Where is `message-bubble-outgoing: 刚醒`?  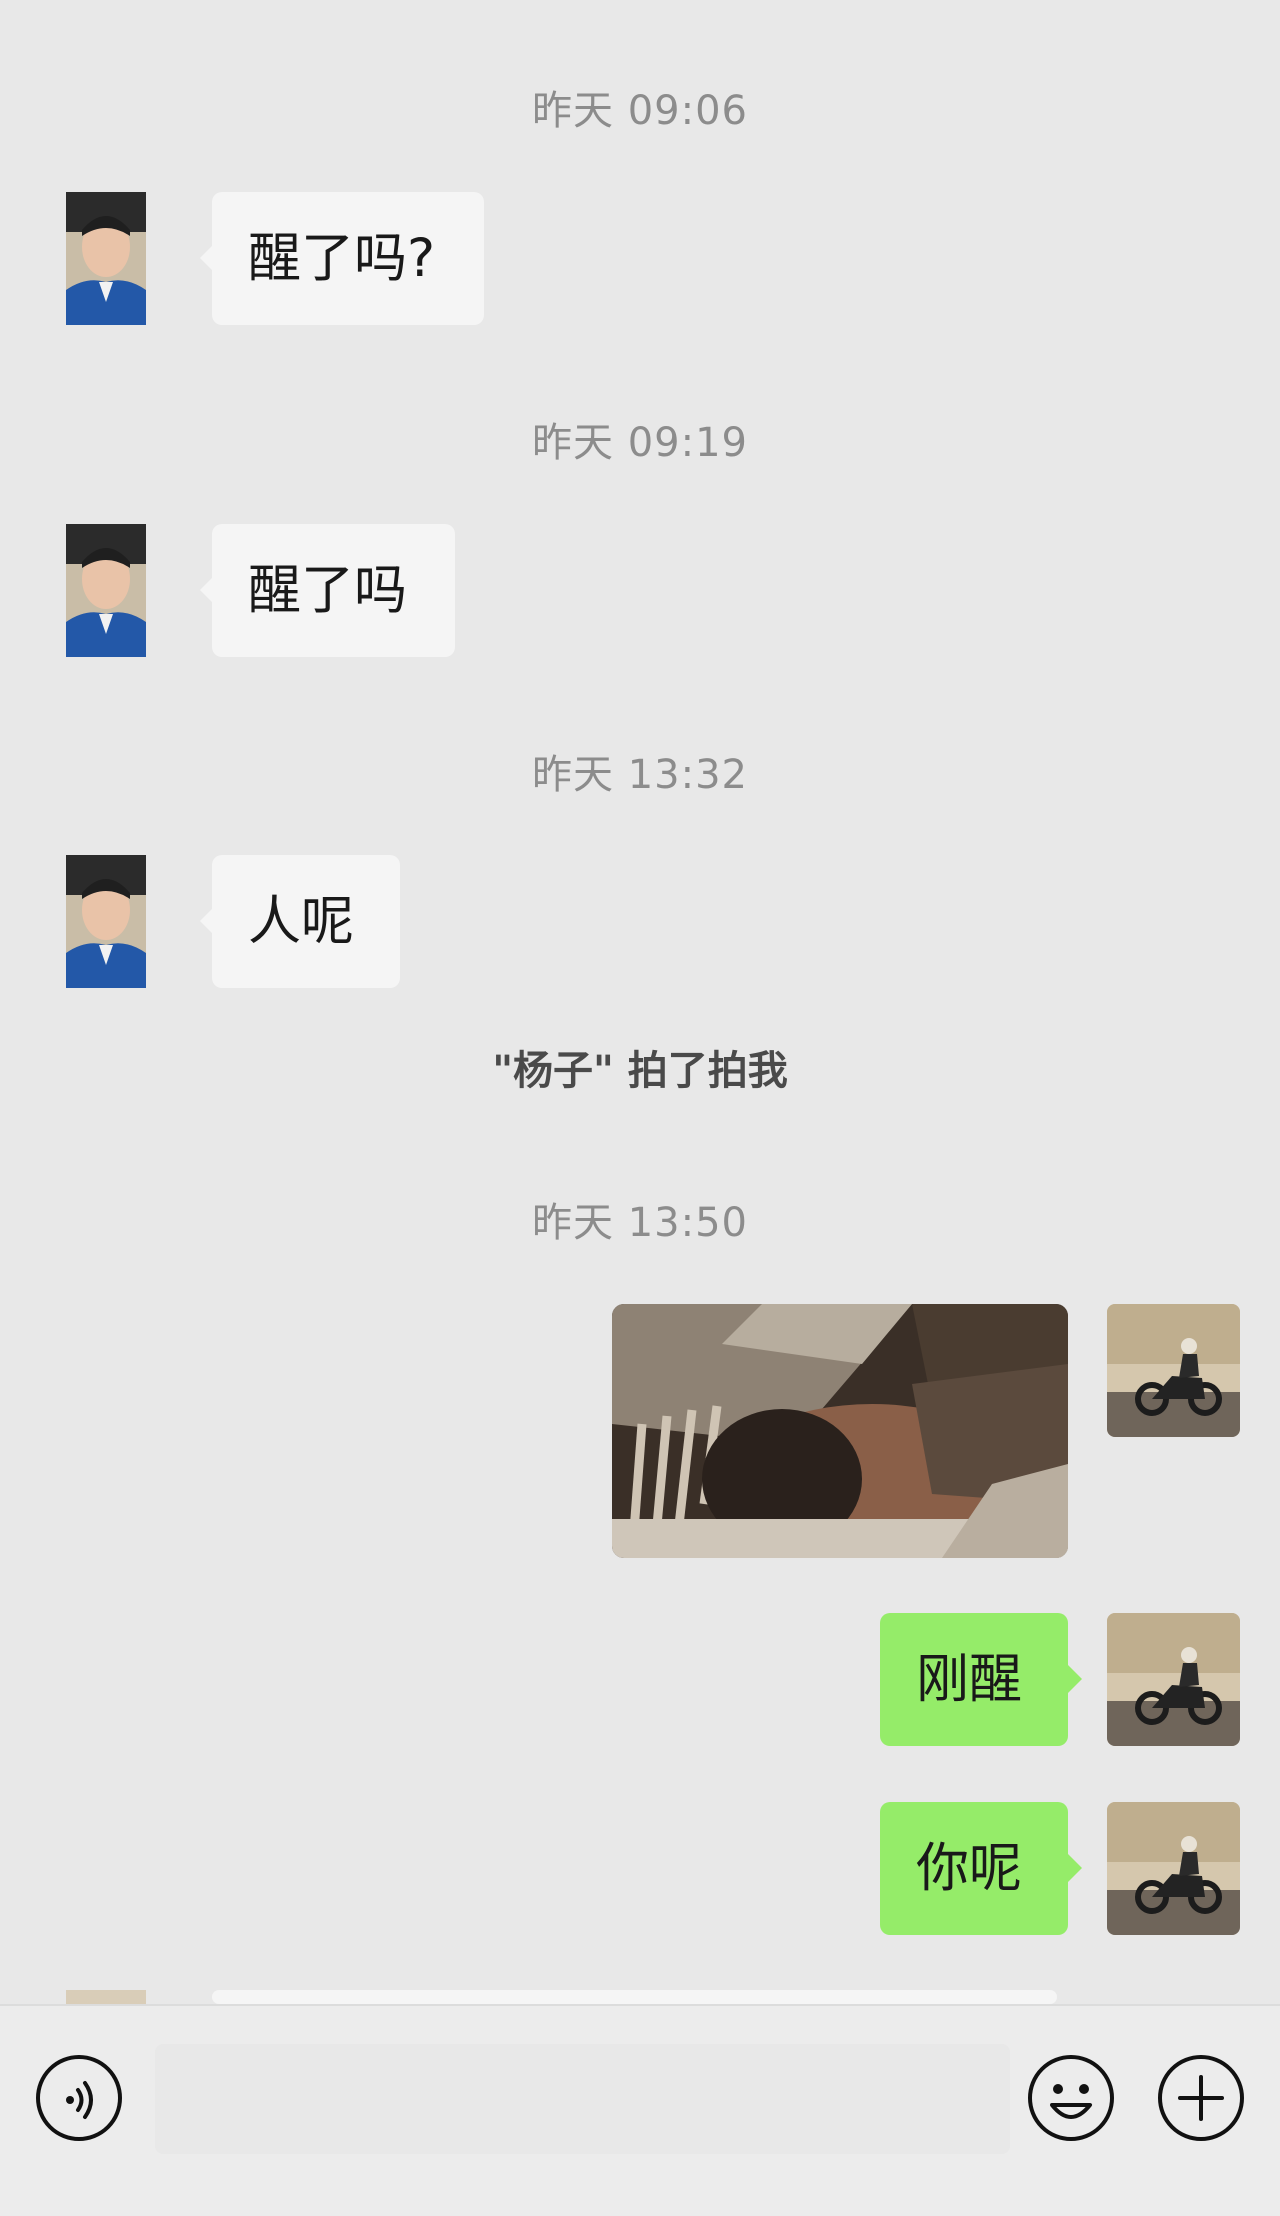
message-bubble-outgoing: 刚醒 is located at coordinates (974, 1679).